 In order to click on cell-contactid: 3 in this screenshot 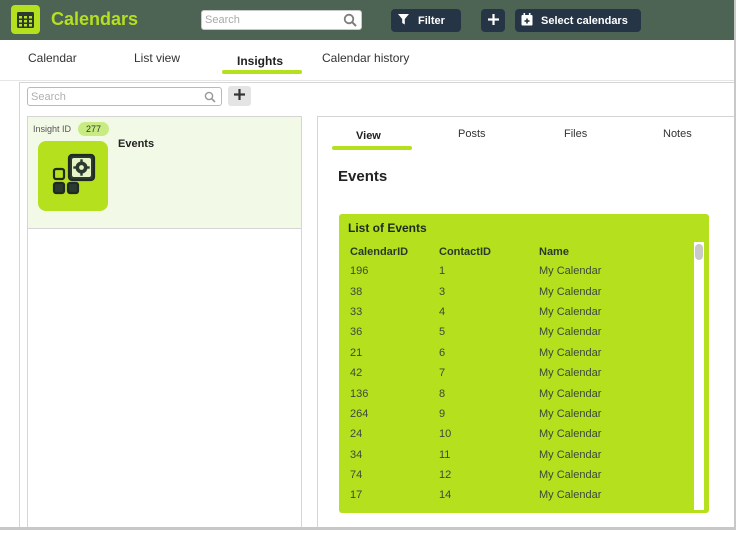, I will do `click(442, 291)`.